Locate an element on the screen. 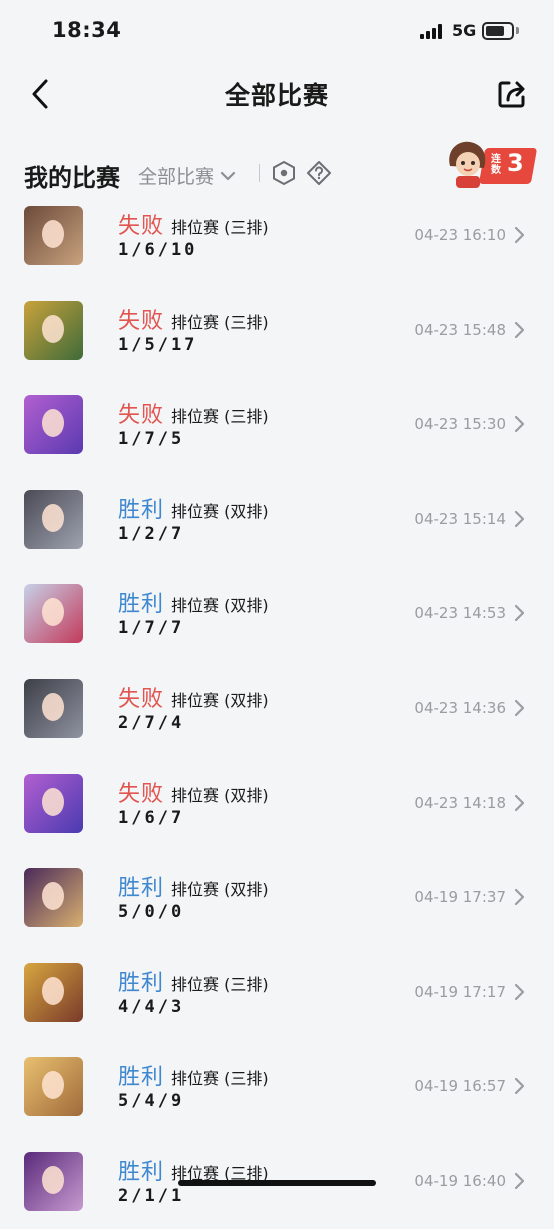 This screenshot has width=554, height=1229. match-time: 04-23 14:18 is located at coordinates (460, 802).